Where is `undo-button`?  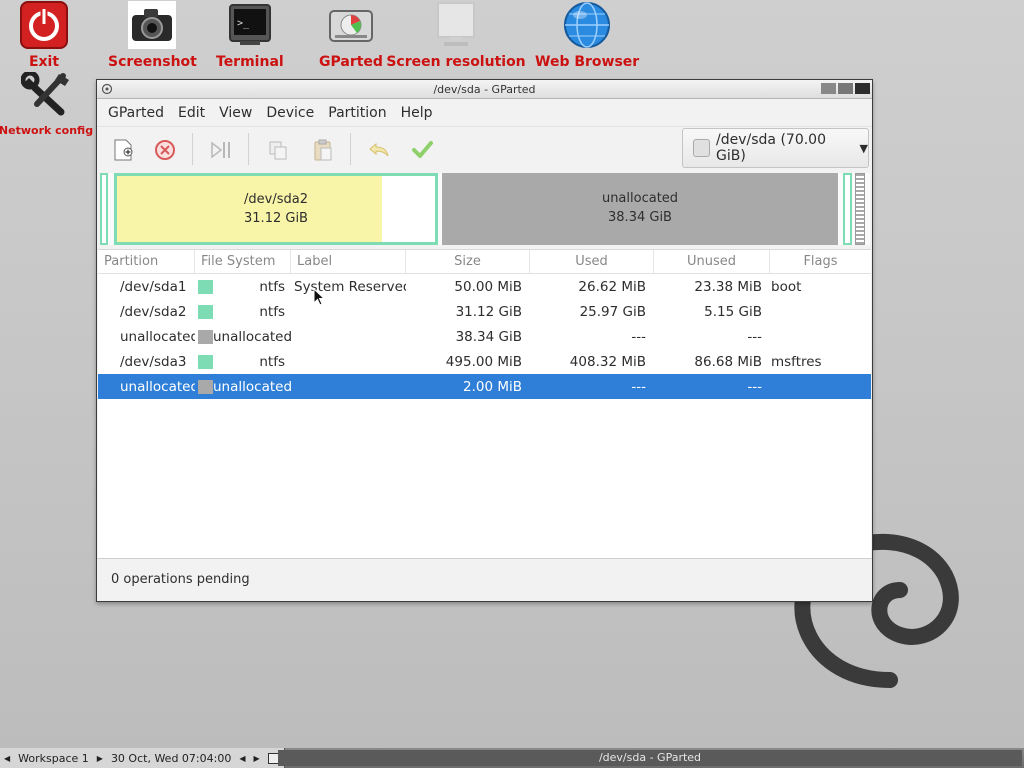
undo-button is located at coordinates (379, 150).